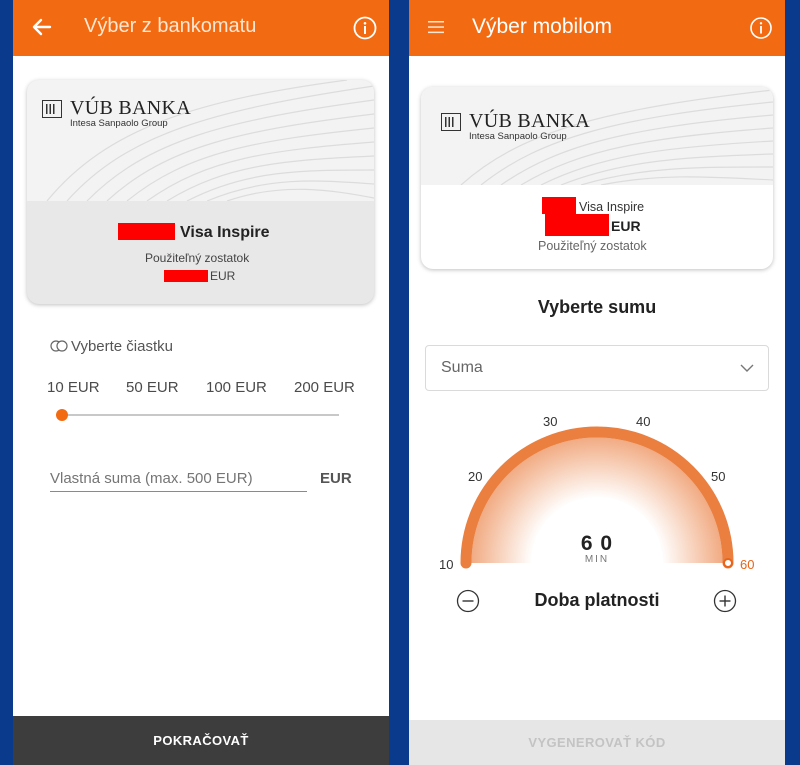 Image resolution: width=800 pixels, height=765 pixels. What do you see at coordinates (597, 500) in the screenshot?
I see `validity-gauge` at bounding box center [597, 500].